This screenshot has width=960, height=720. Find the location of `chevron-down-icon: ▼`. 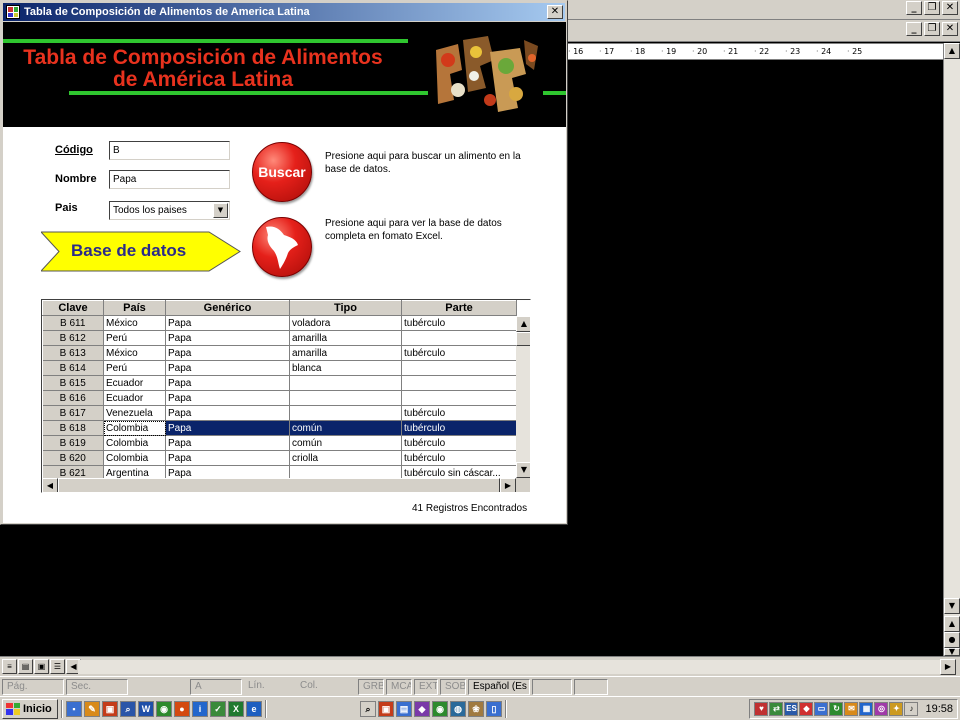

chevron-down-icon: ▼ is located at coordinates (220, 210).